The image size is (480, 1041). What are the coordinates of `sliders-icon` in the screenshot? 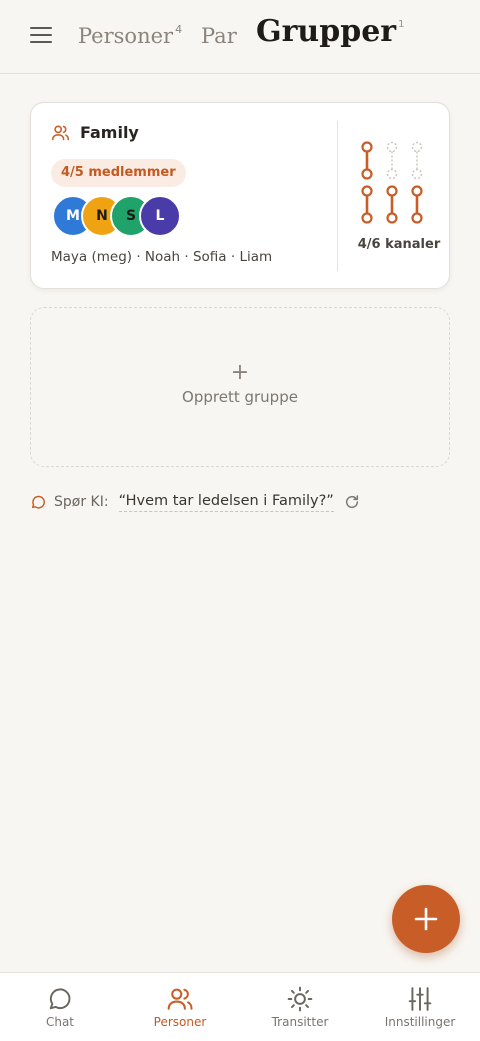 It's located at (420, 999).